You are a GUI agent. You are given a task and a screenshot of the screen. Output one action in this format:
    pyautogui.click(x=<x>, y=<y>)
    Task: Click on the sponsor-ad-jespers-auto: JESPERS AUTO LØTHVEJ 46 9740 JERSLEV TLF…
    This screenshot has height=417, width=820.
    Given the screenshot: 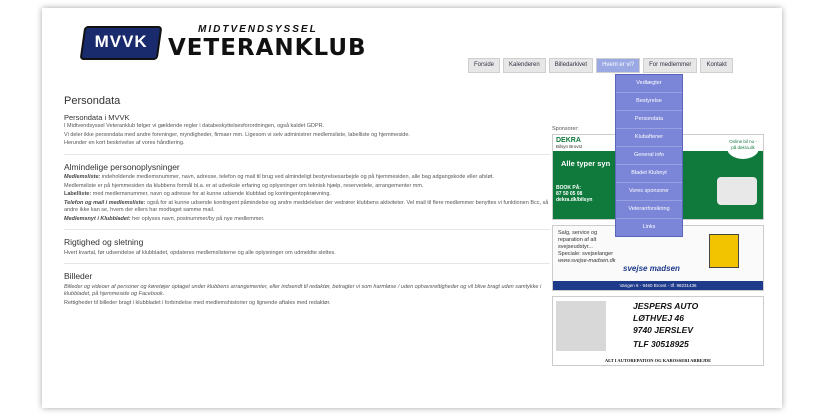 What is the action you would take?
    pyautogui.click(x=658, y=331)
    